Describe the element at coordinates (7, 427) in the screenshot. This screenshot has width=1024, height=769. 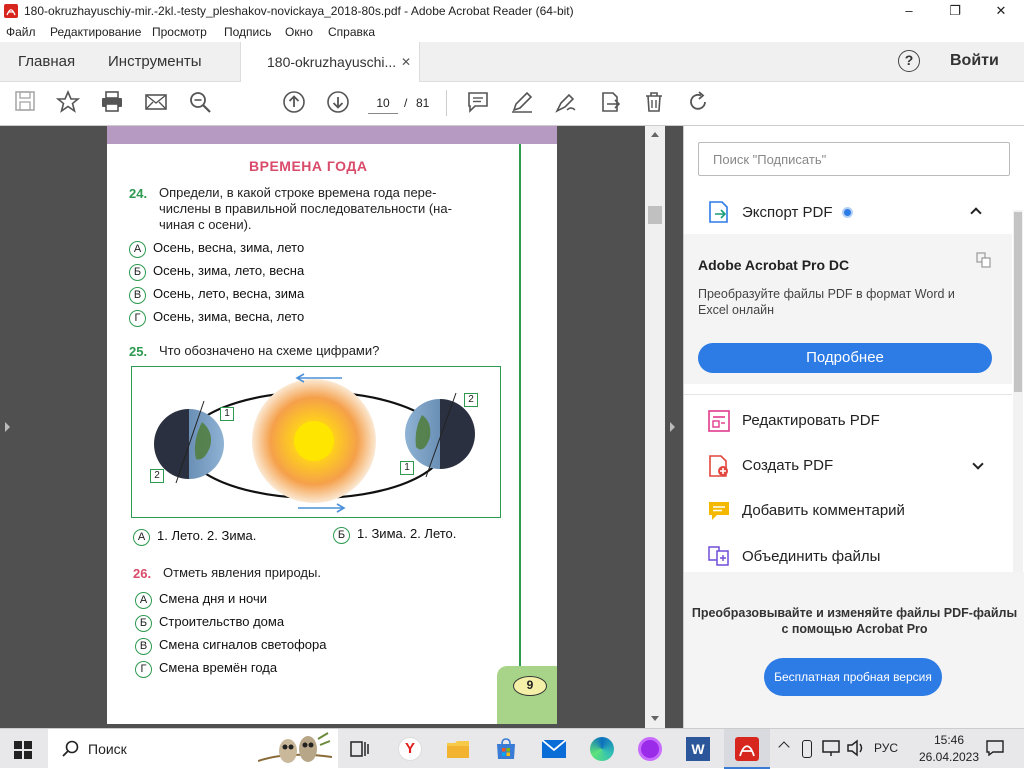
I see `left-pane-toggle-icon` at that location.